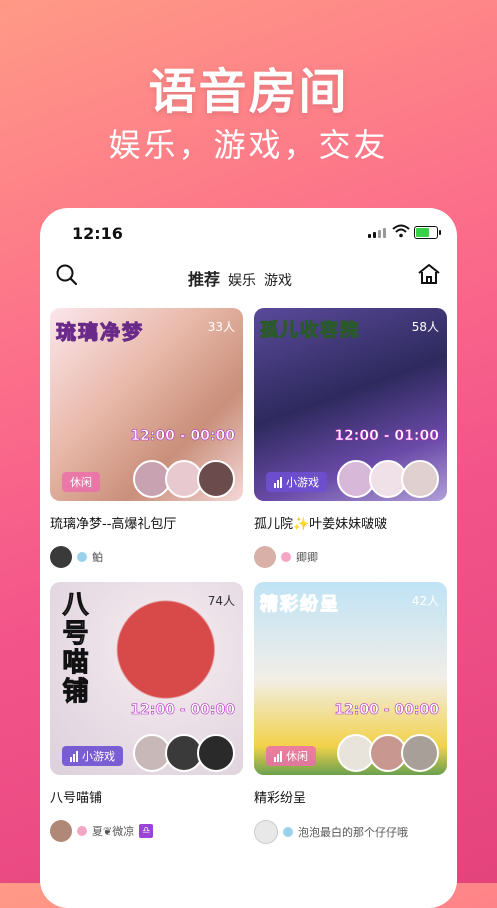  I want to click on wifi-icon, so click(401, 231).